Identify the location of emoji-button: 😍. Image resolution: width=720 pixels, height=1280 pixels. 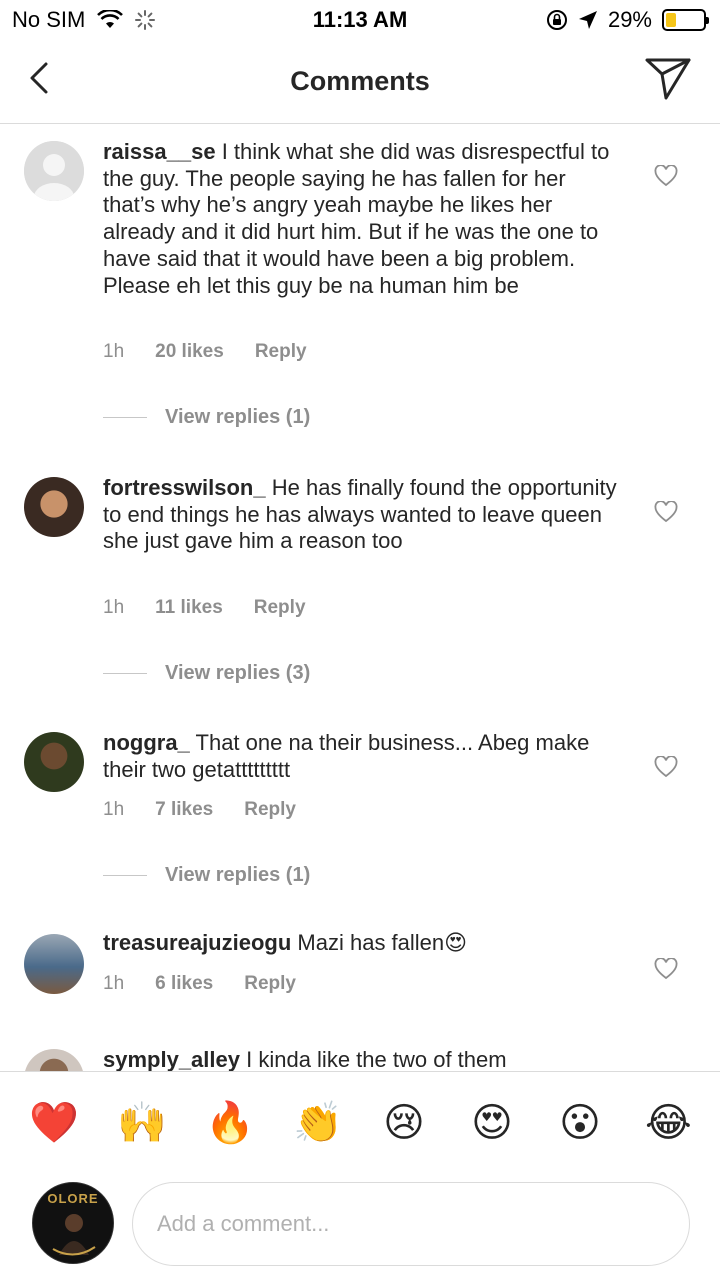
(492, 1123).